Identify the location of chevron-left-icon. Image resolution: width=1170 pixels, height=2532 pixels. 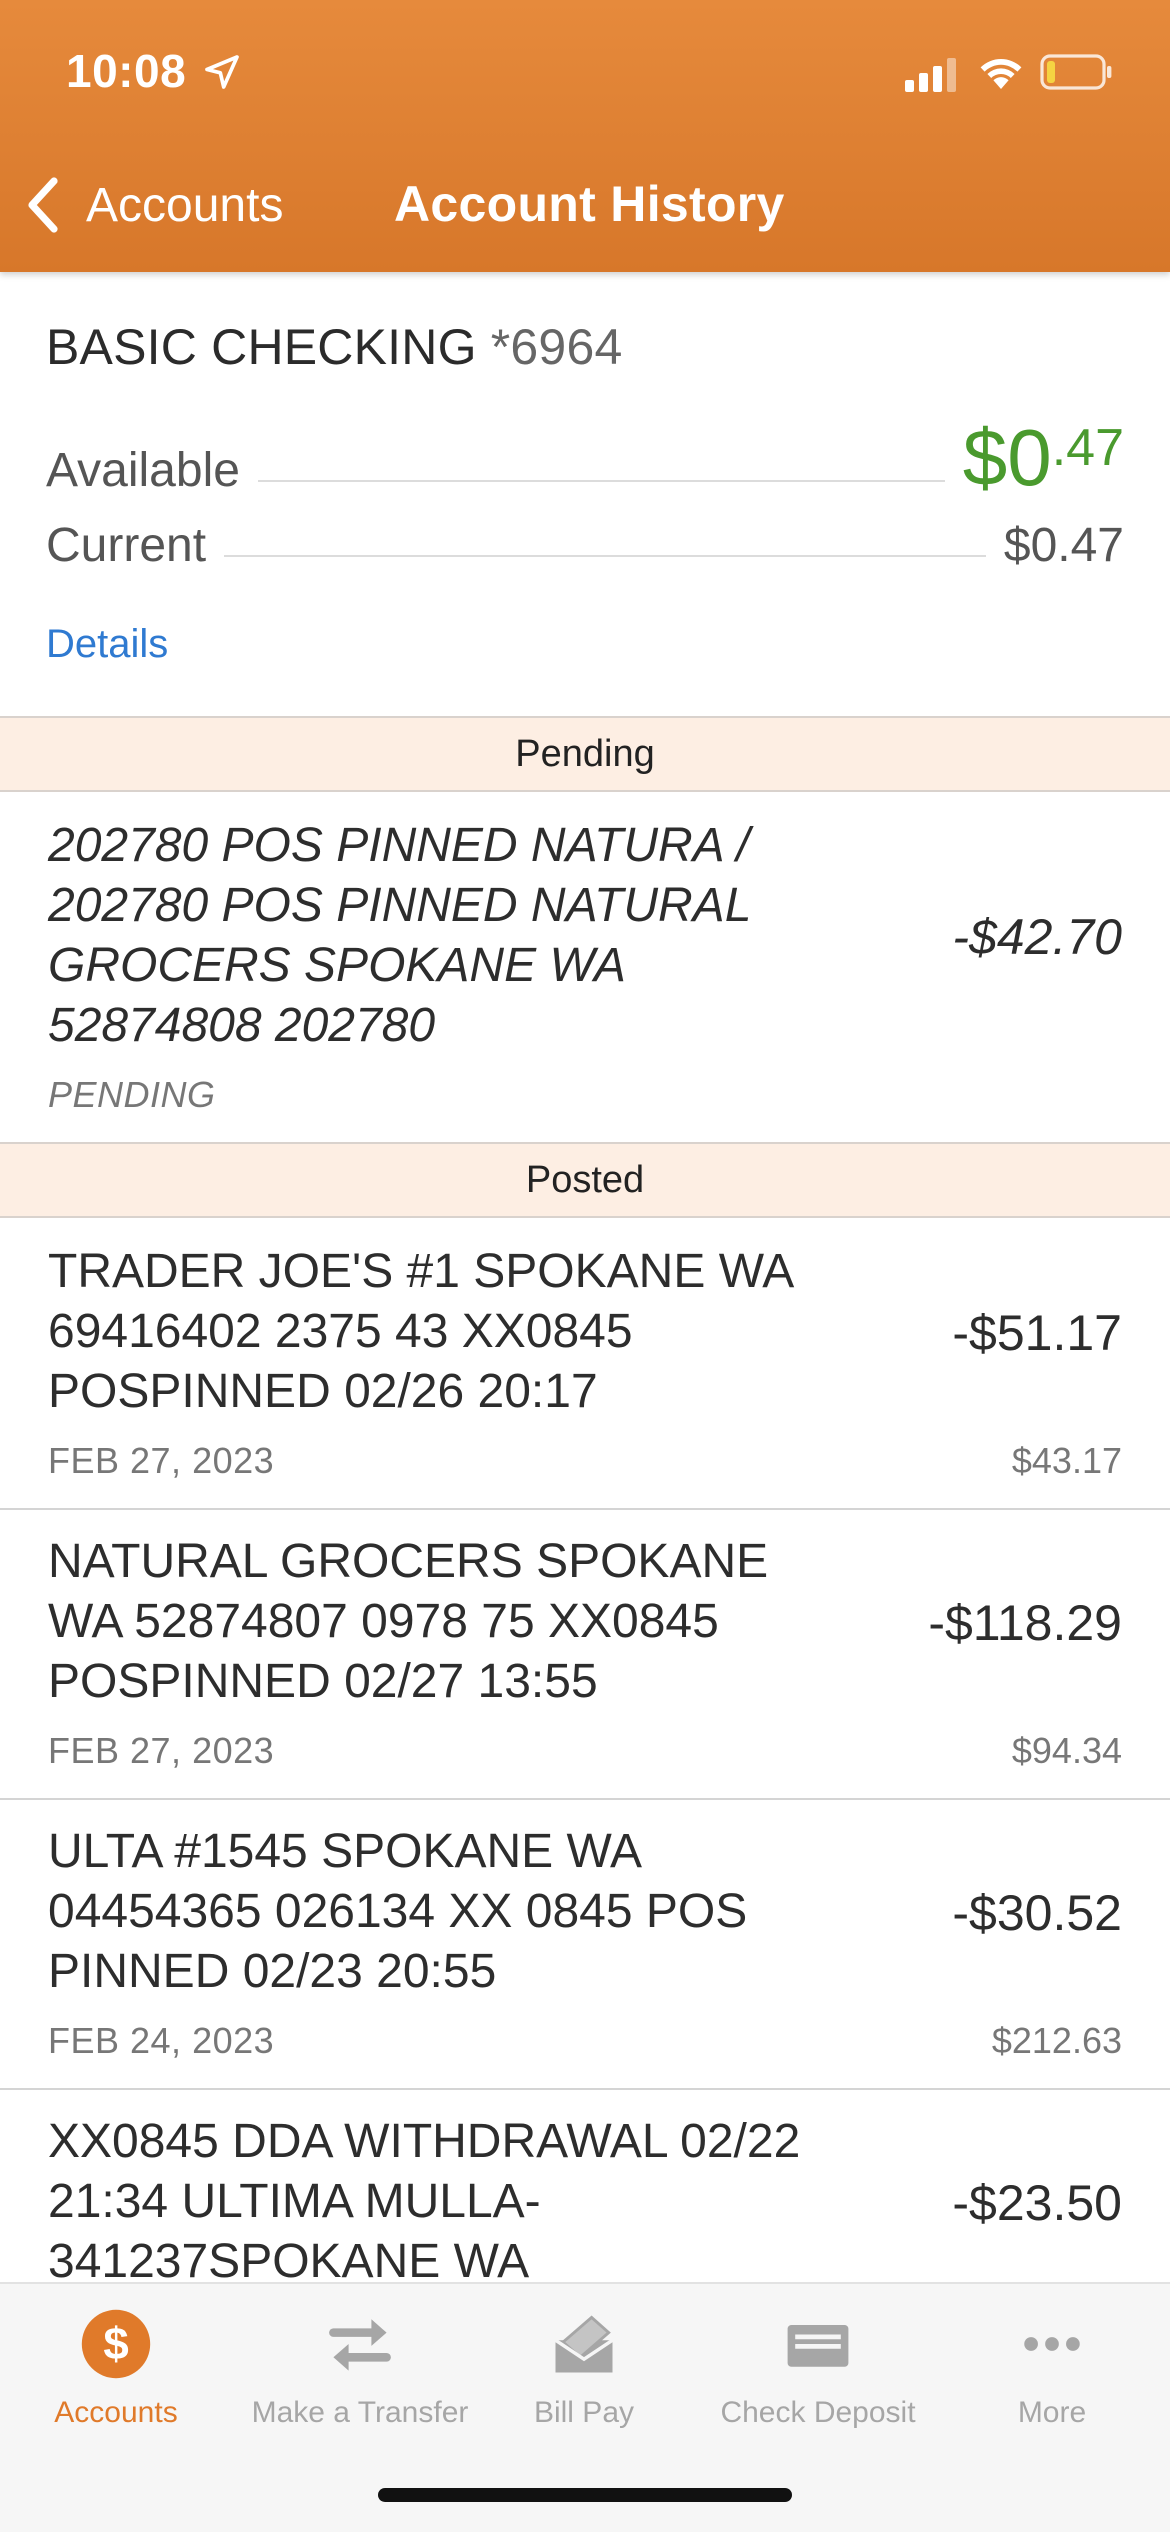
(43, 205).